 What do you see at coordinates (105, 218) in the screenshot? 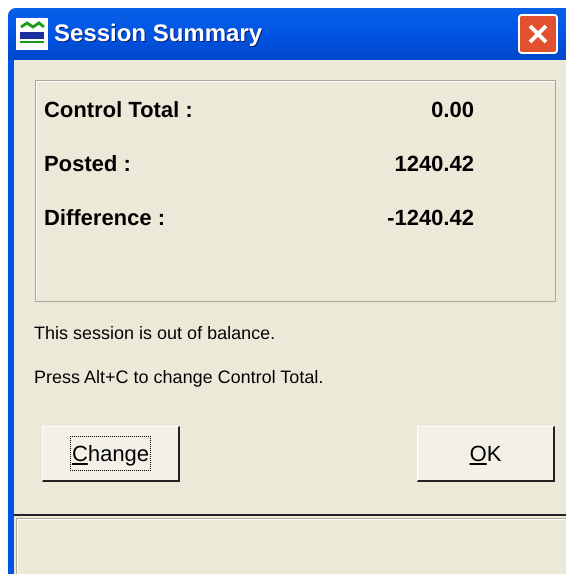
I see `summary-label: Difference :` at bounding box center [105, 218].